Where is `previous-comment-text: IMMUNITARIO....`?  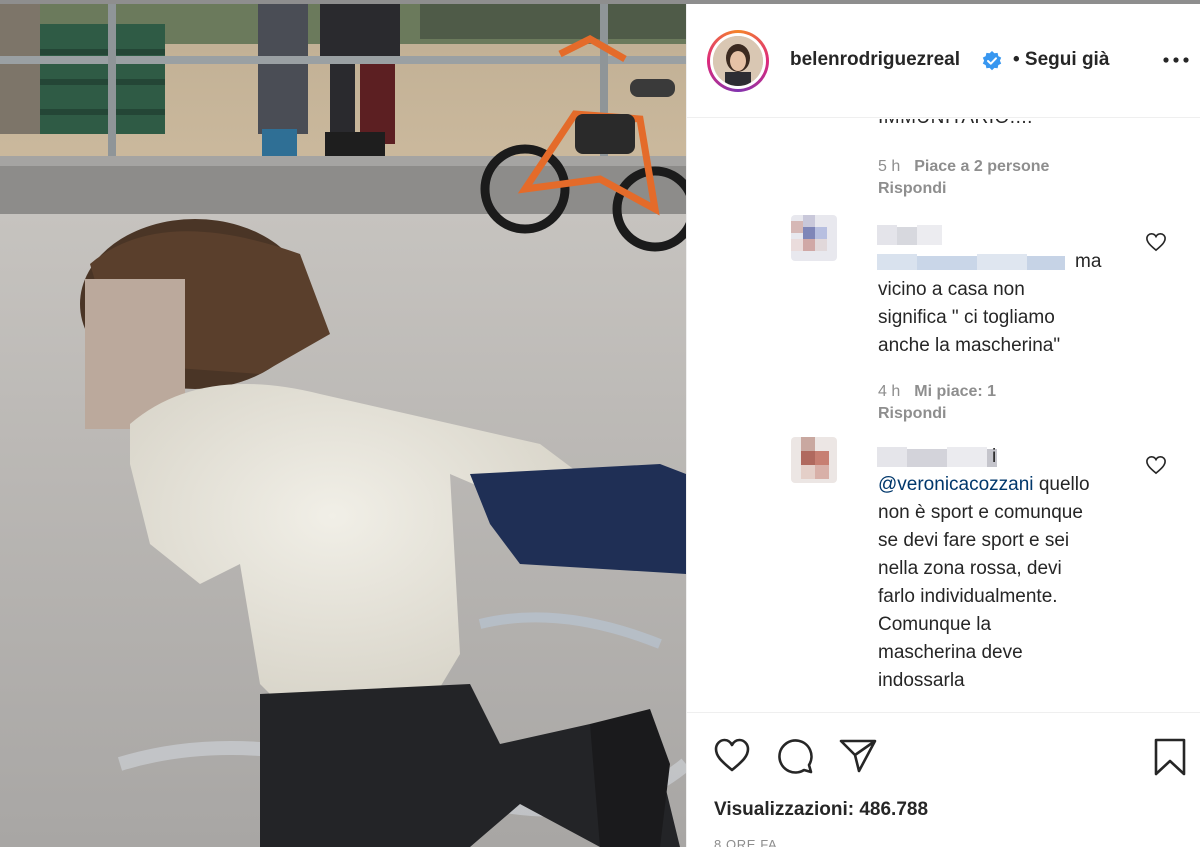
previous-comment-text: IMMUNITARIO.... is located at coordinates (955, 124).